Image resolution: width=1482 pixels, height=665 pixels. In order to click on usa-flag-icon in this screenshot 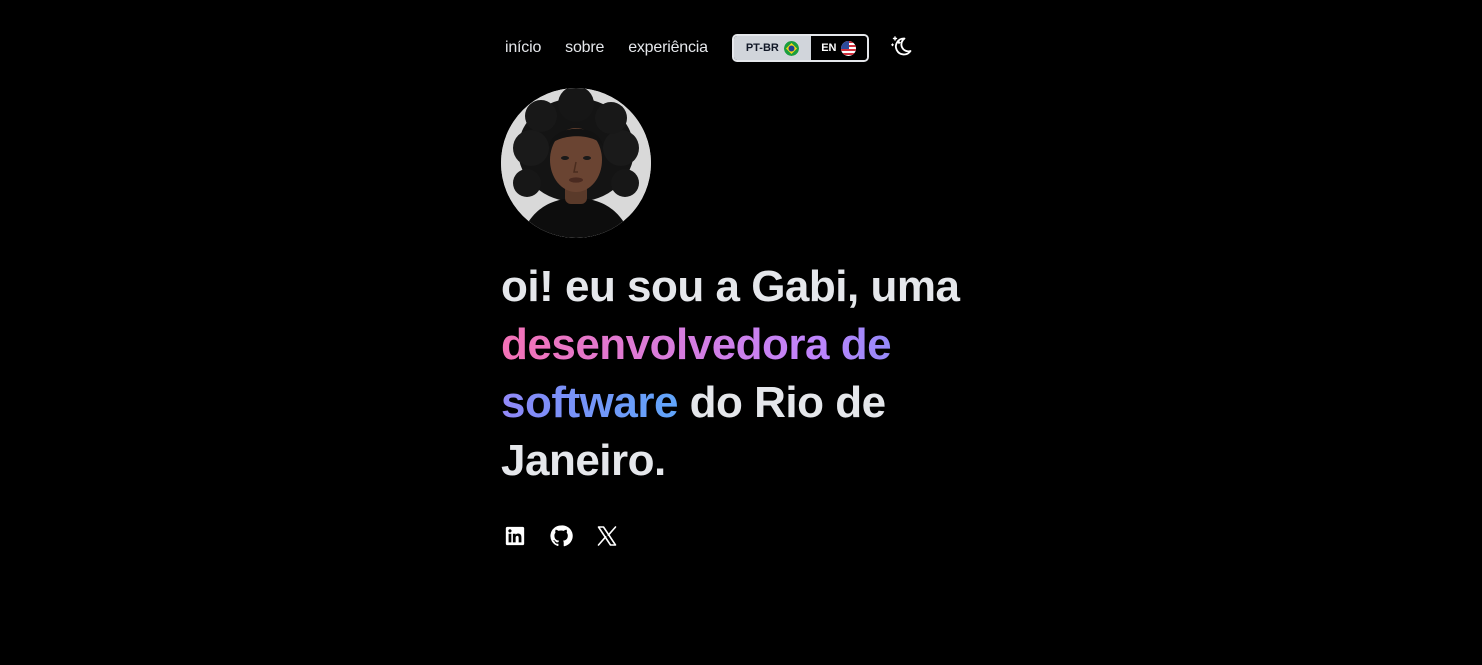, I will do `click(849, 48)`.